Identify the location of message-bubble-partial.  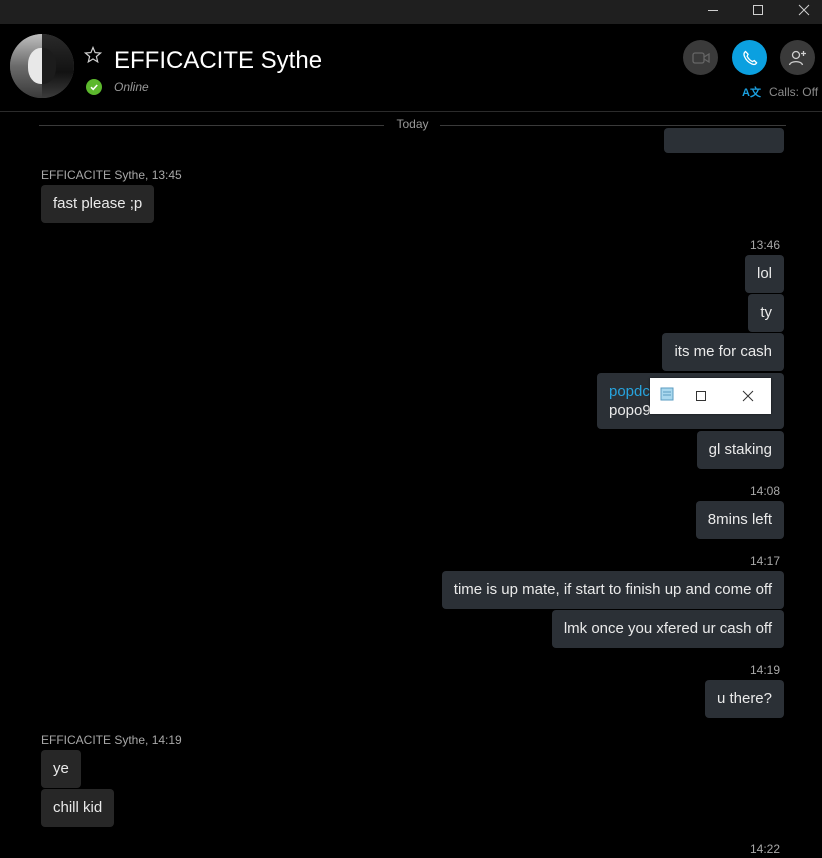
(724, 140).